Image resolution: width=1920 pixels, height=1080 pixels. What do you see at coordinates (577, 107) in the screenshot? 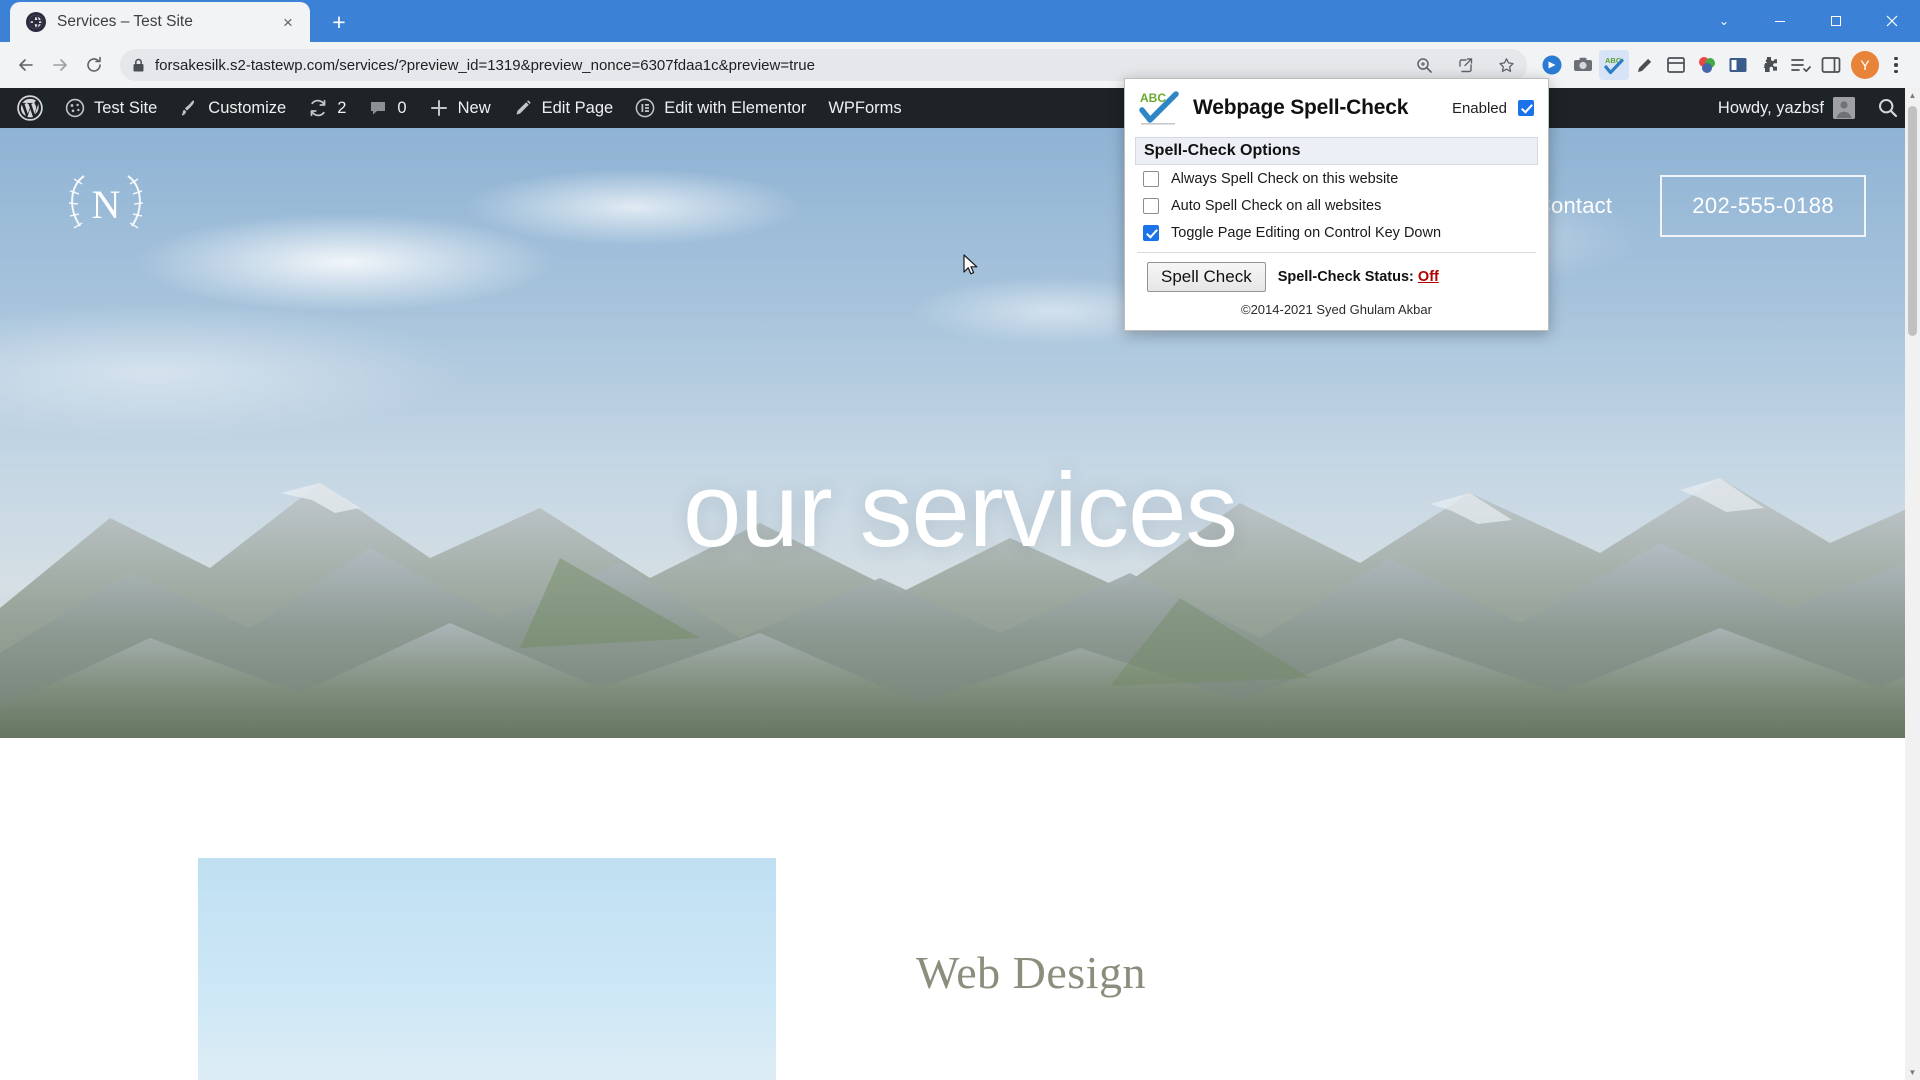
I see `admin-bar-edit-page-label: Edit Page` at bounding box center [577, 107].